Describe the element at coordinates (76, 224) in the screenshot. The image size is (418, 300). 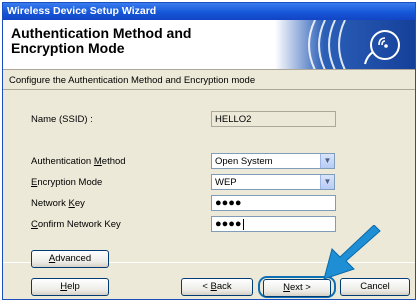
I see `confirm-key-label: Confirm Network Key` at that location.